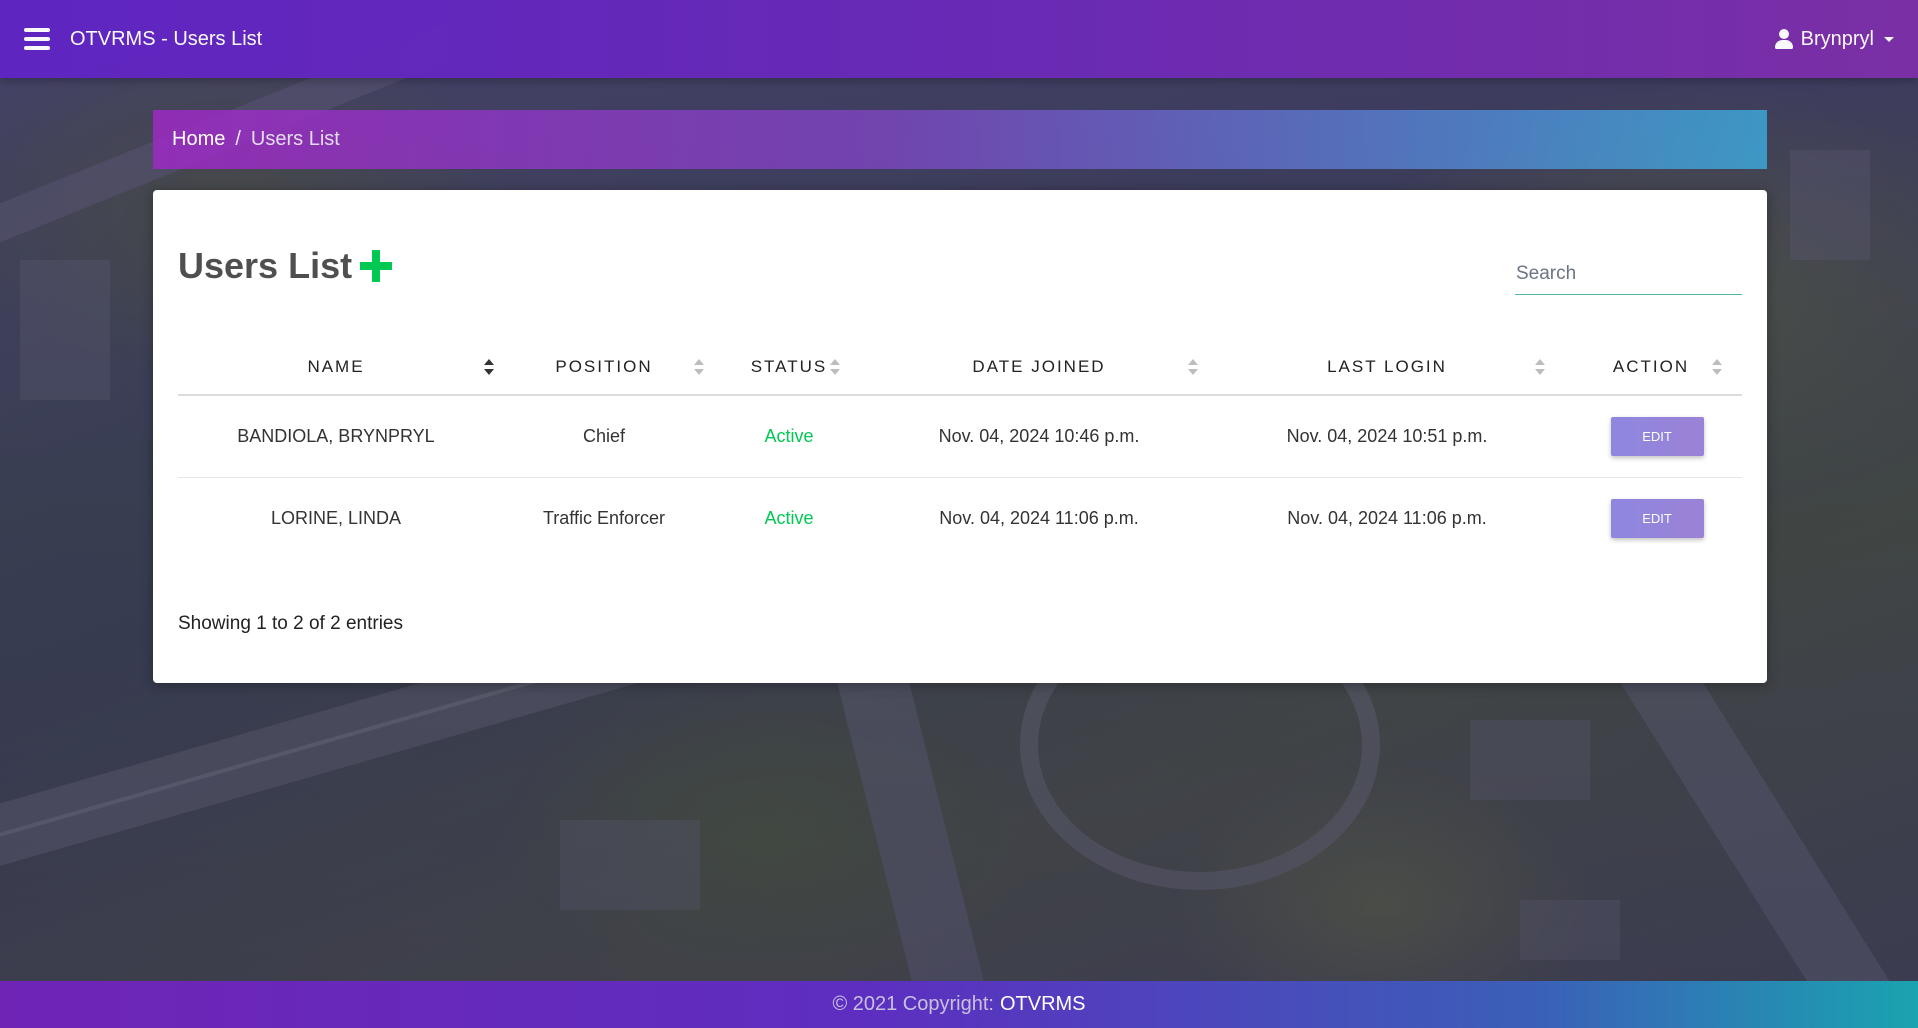 This screenshot has height=1028, width=1918. Describe the element at coordinates (489, 367) in the screenshot. I see `sort-ascending-icon` at that location.